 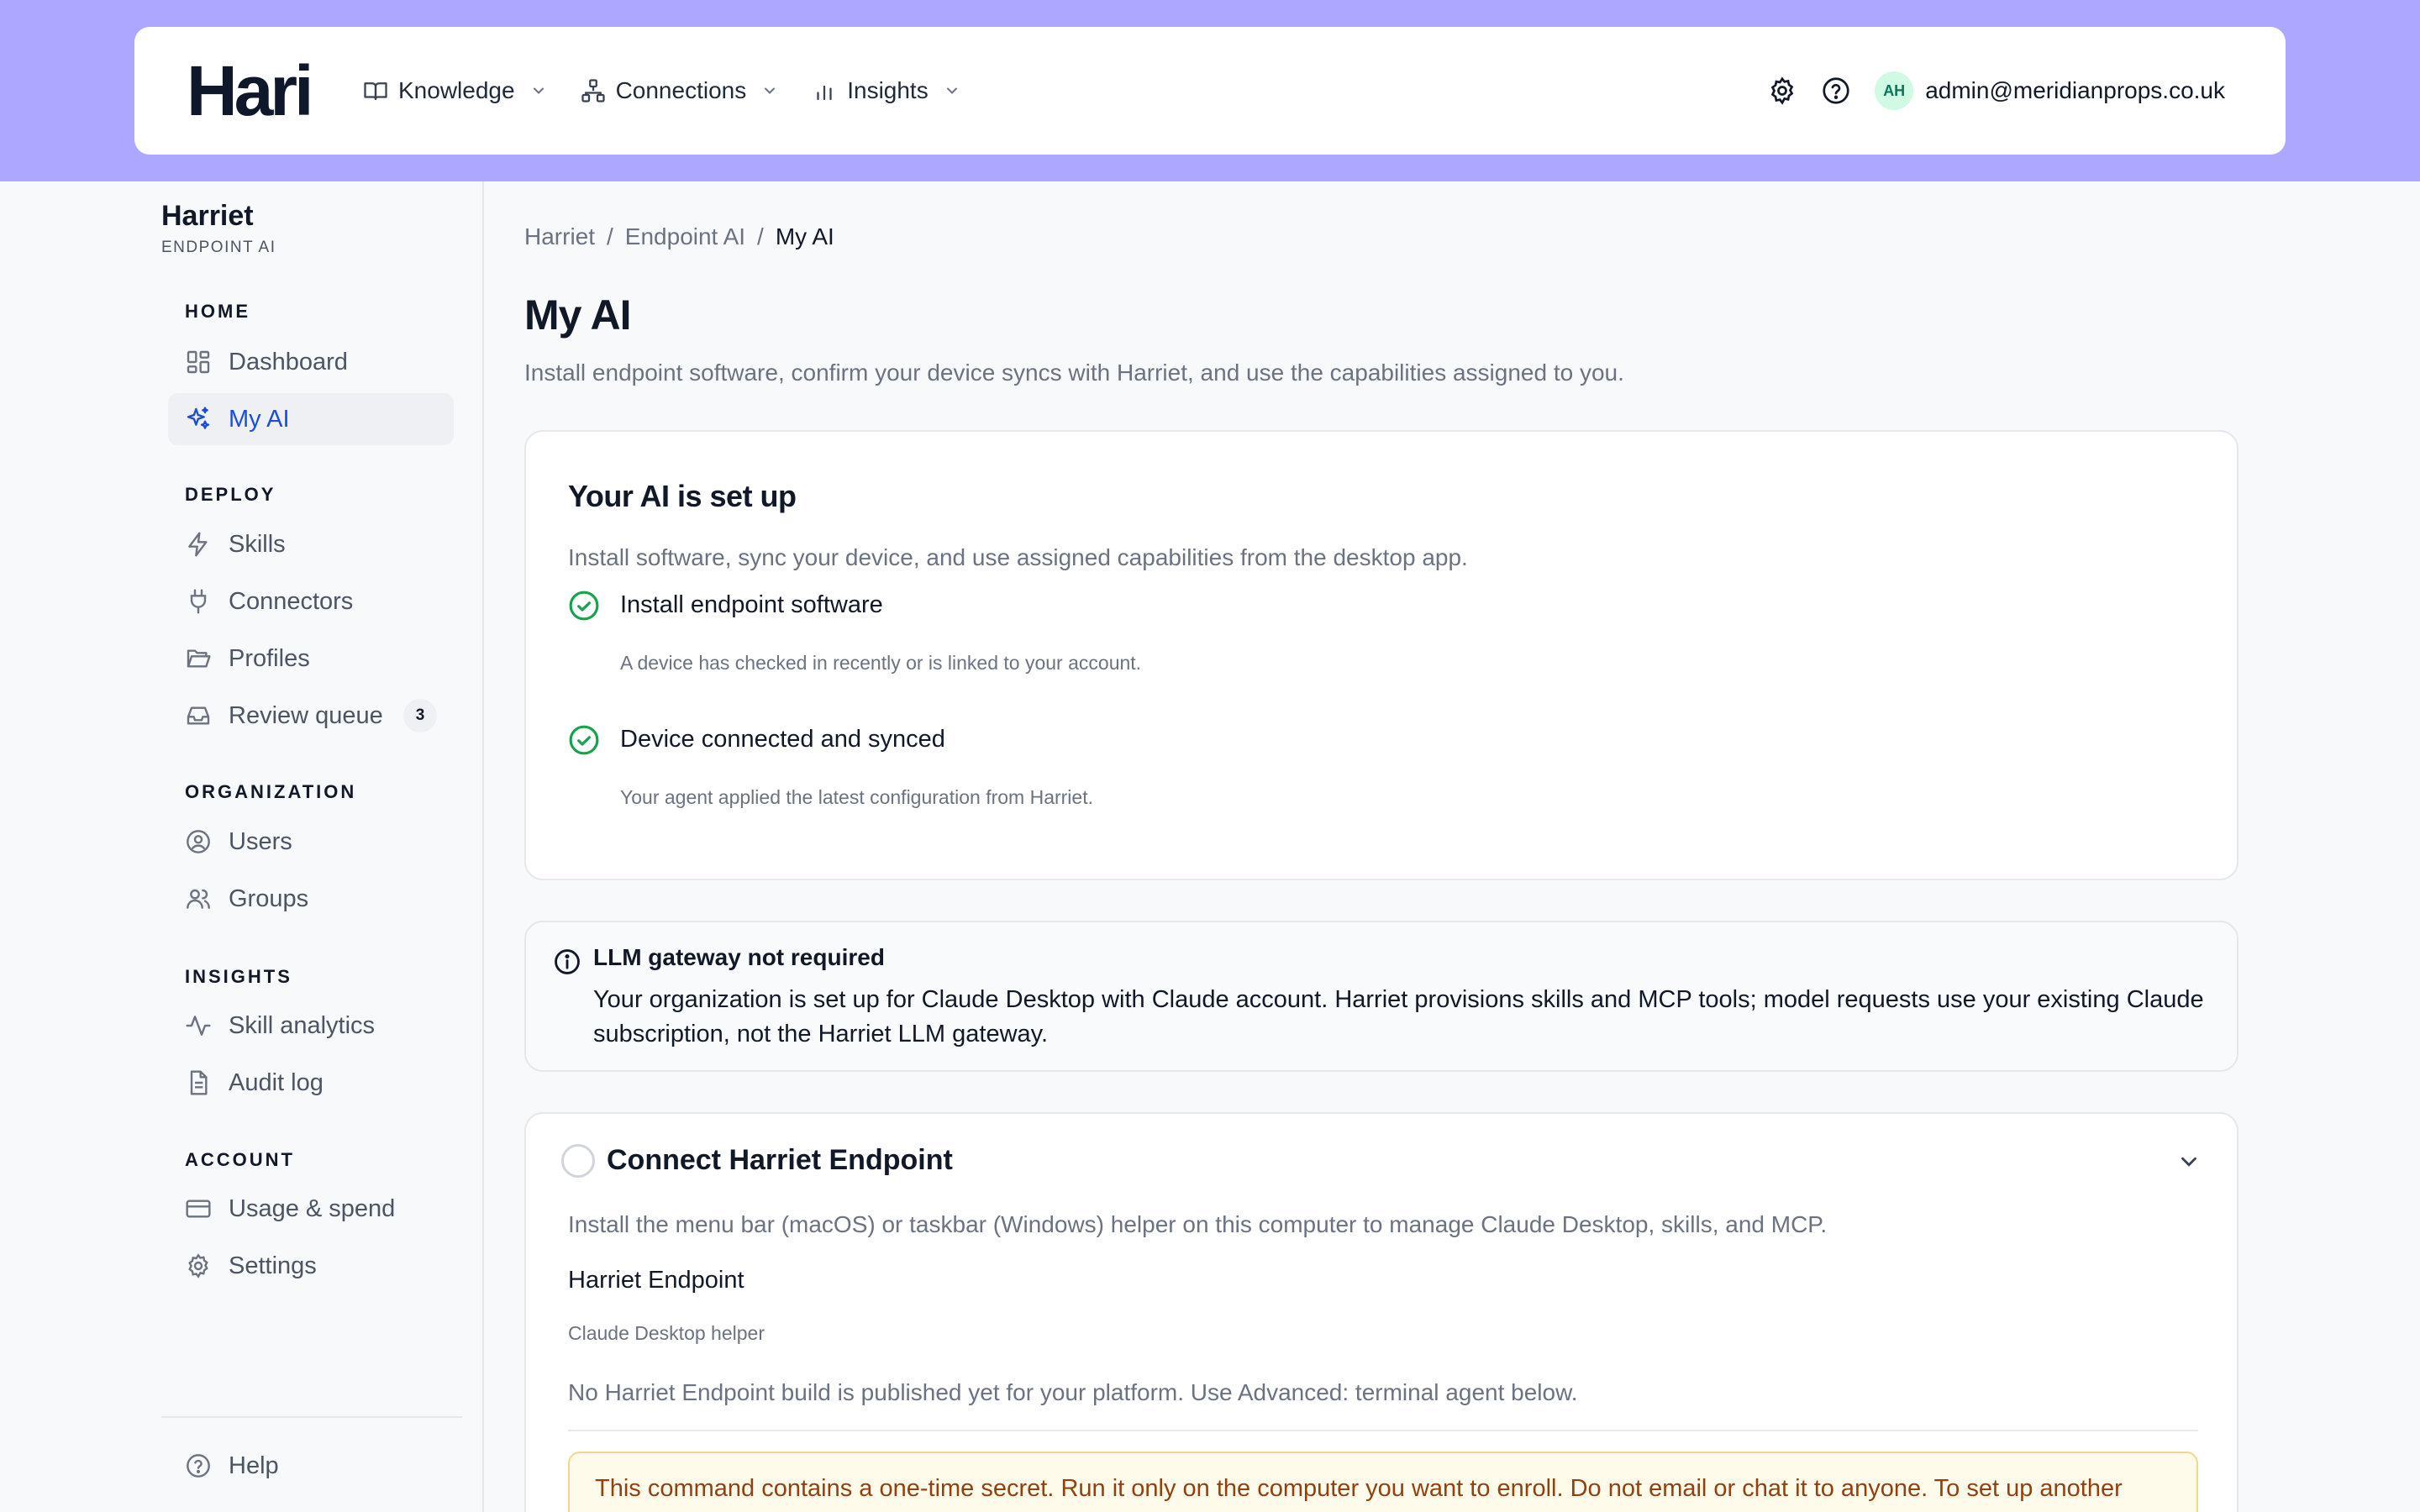 What do you see at coordinates (199, 418) in the screenshot?
I see `sparkles-icon` at bounding box center [199, 418].